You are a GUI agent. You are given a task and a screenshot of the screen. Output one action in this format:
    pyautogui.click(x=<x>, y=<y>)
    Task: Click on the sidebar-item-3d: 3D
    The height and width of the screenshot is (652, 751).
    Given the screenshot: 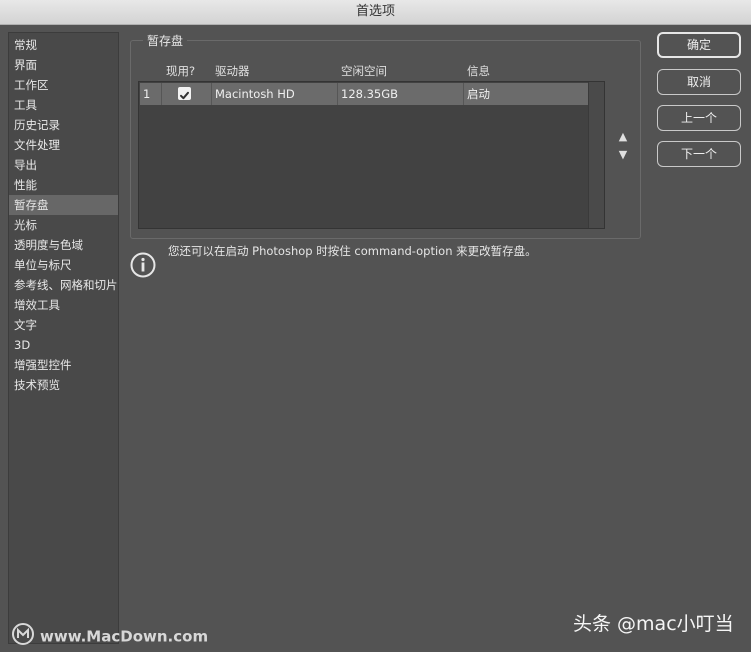 What is the action you would take?
    pyautogui.click(x=63, y=345)
    